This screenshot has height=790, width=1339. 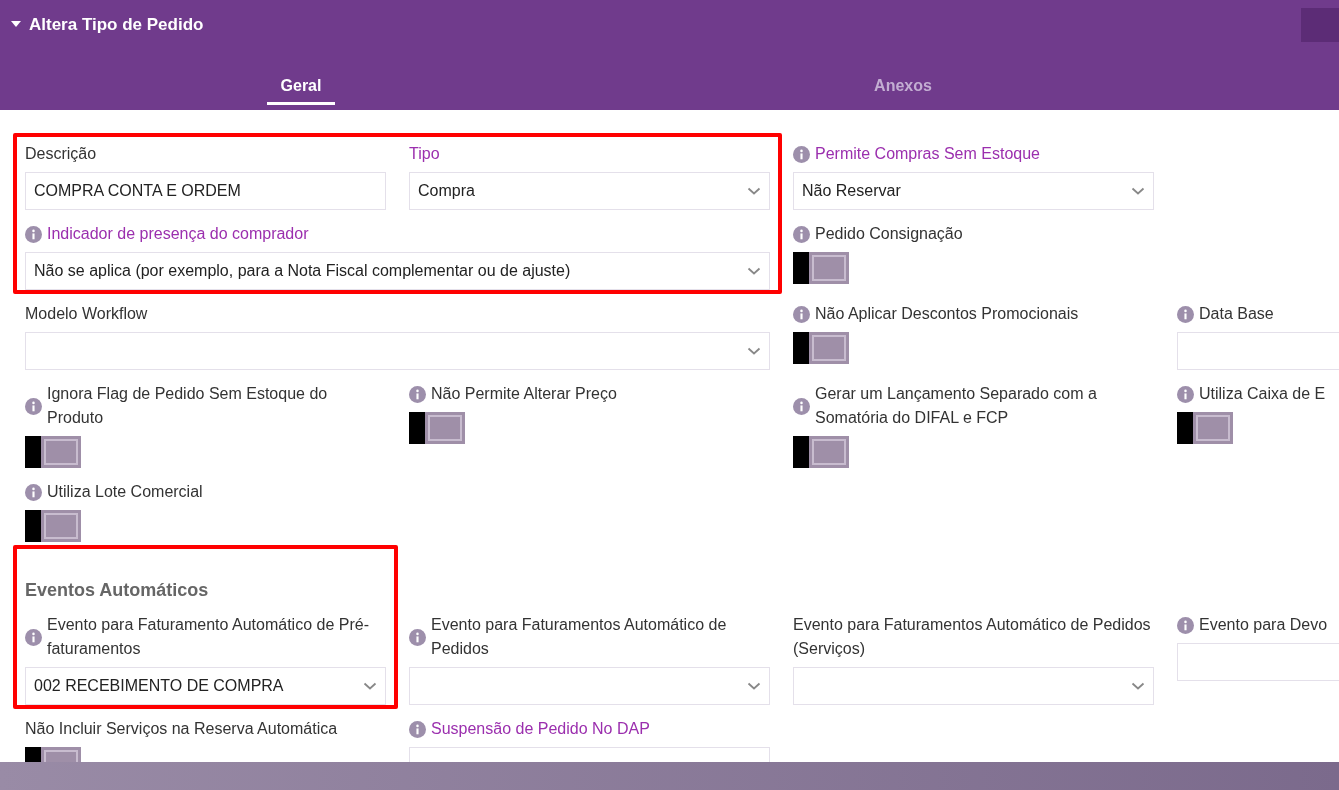 I want to click on tab: Geral, so click(x=301, y=89).